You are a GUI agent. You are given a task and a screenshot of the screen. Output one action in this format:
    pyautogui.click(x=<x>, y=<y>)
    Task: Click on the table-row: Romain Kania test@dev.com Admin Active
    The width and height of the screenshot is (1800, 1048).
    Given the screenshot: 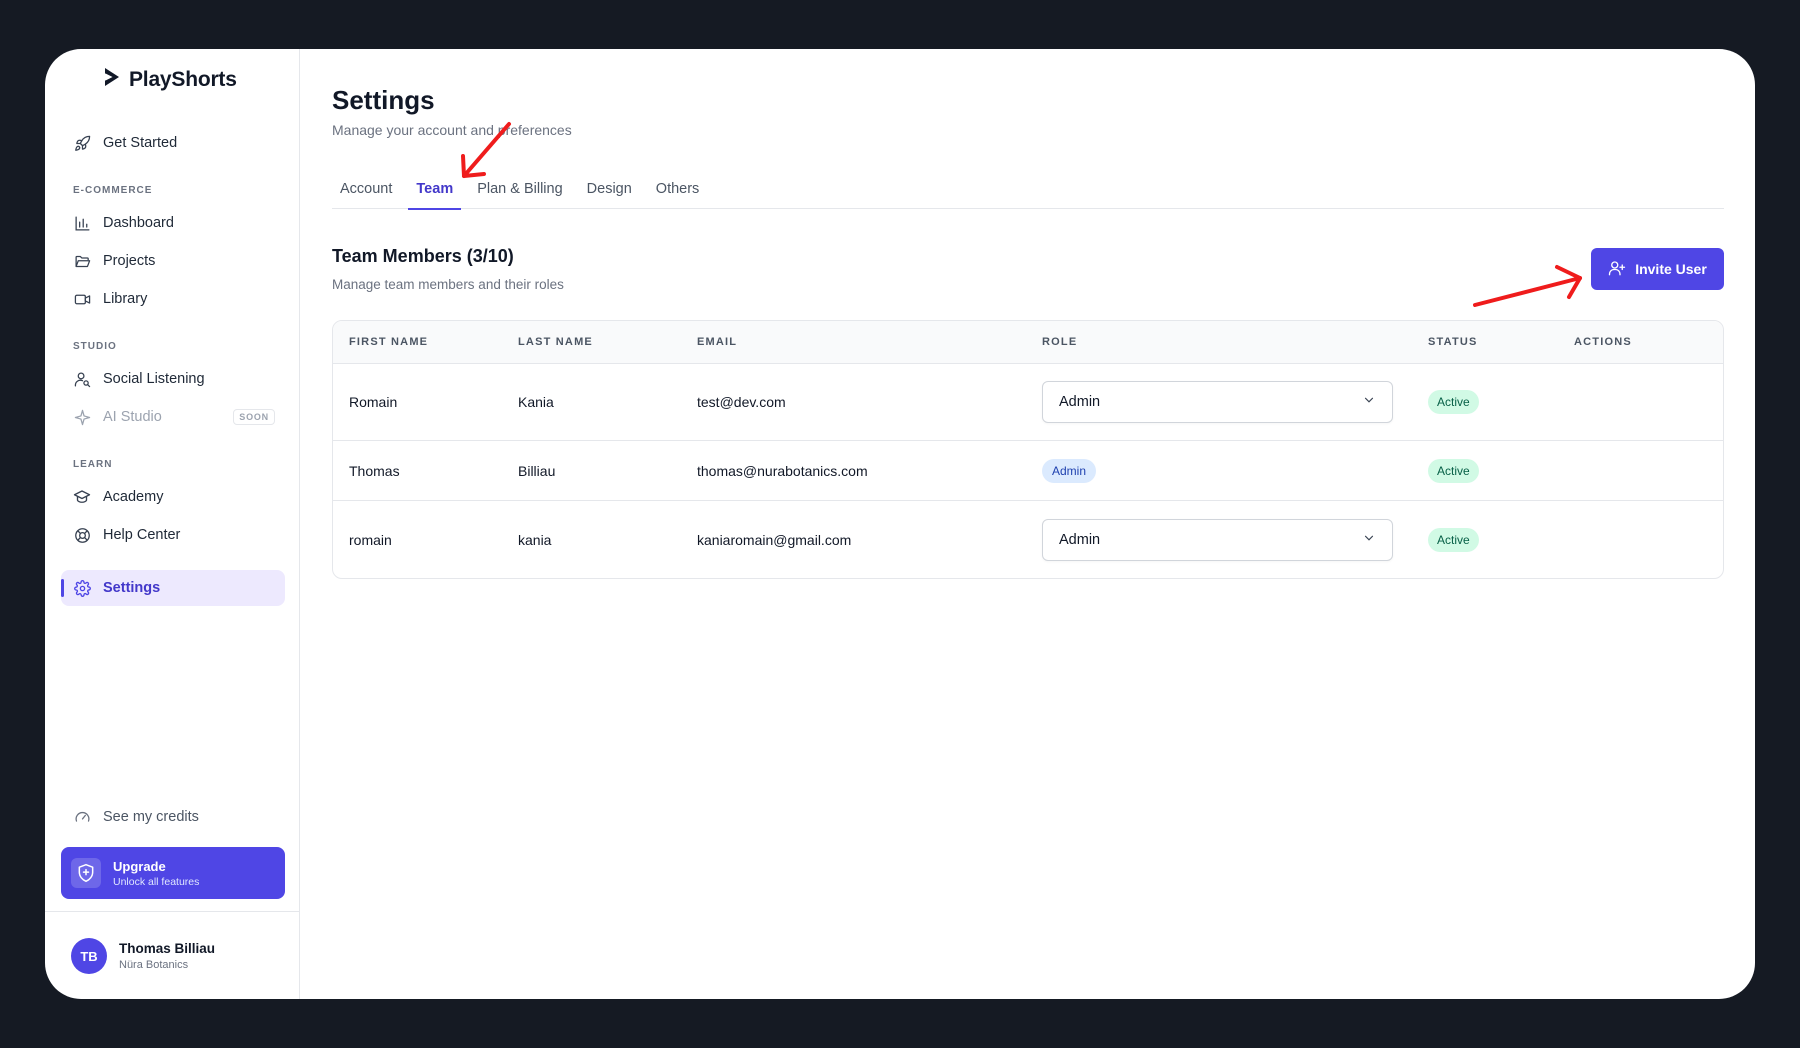 What is the action you would take?
    pyautogui.click(x=1028, y=402)
    